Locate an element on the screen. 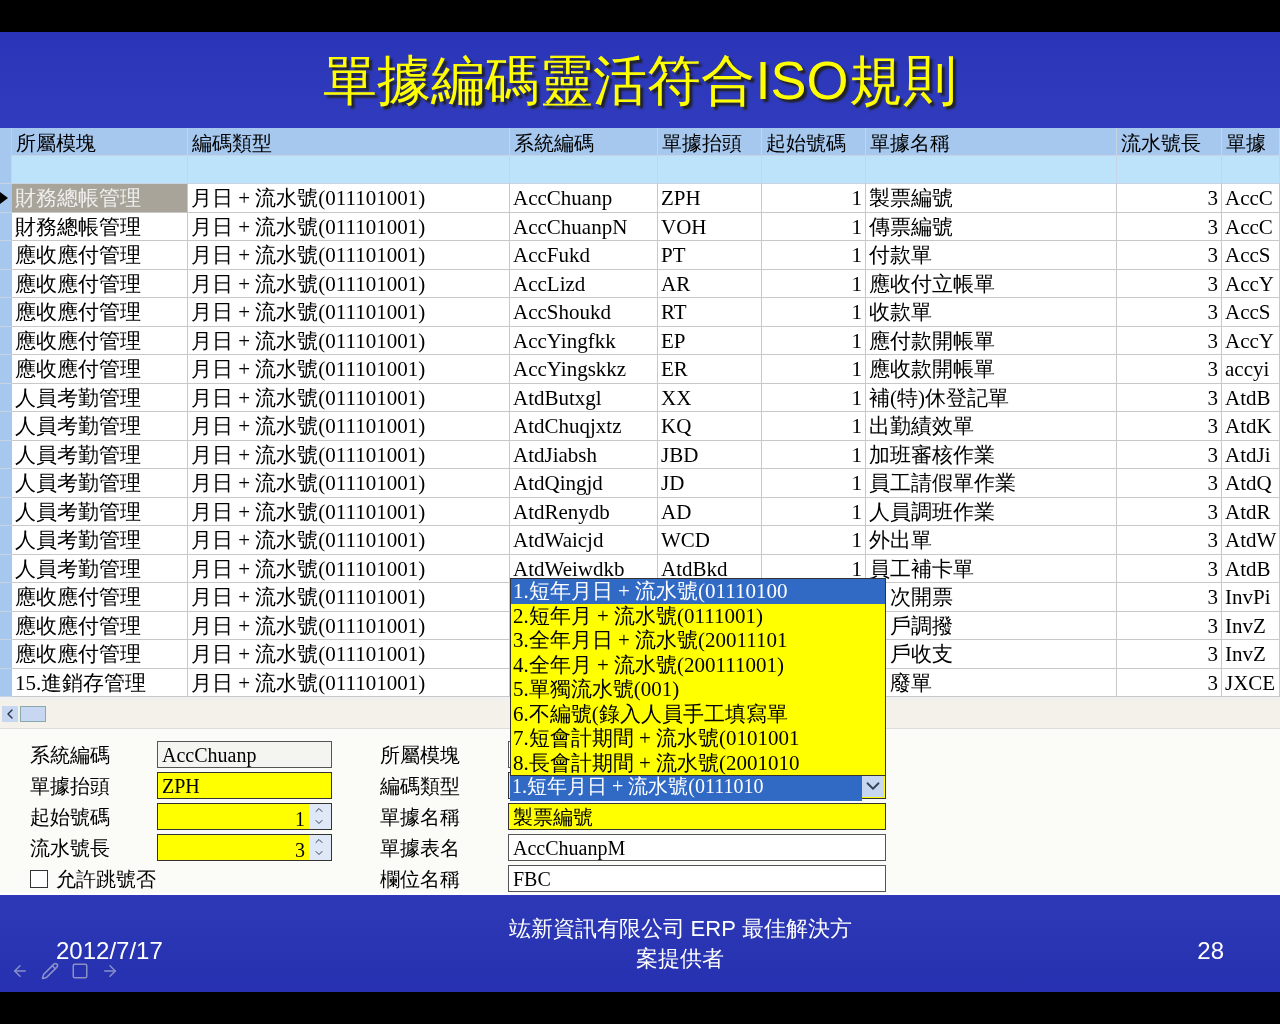 Image resolution: width=1280 pixels, height=1024 pixels. pencil-icon is located at coordinates (50, 971).